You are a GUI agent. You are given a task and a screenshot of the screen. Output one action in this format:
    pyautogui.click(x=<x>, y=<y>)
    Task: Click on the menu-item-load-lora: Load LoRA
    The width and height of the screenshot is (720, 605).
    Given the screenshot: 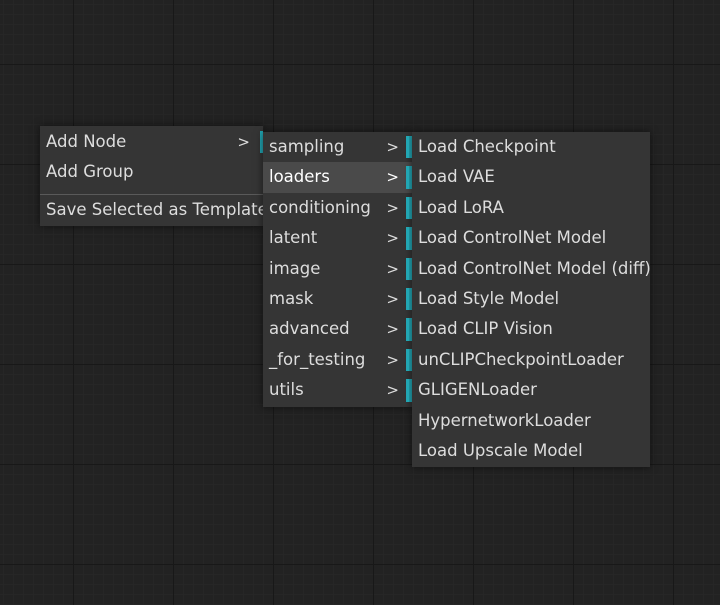 What is the action you would take?
    pyautogui.click(x=528, y=208)
    